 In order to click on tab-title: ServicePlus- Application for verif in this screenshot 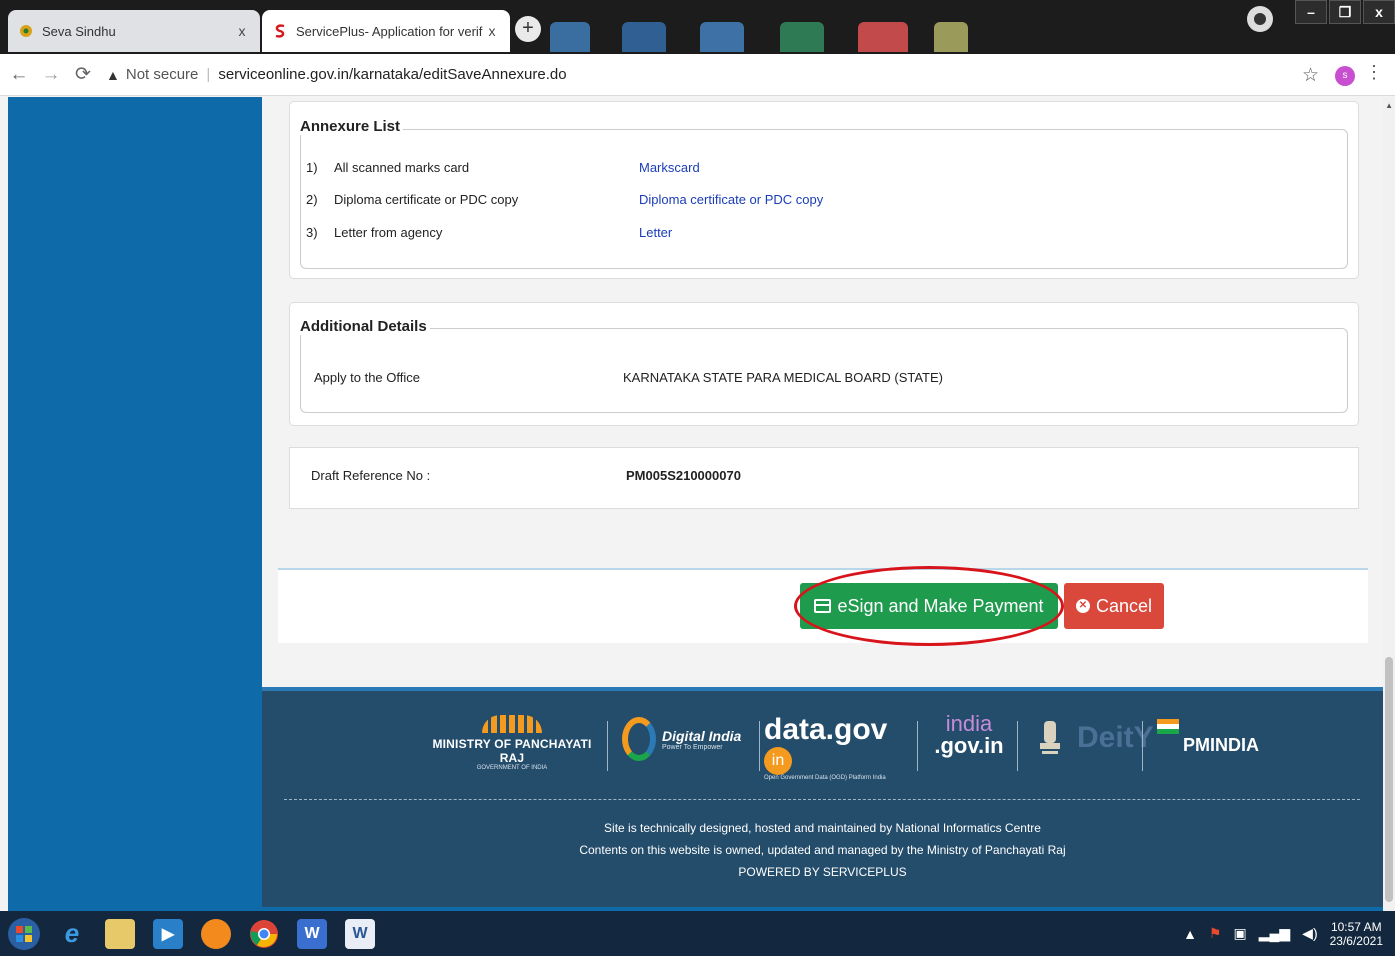, I will do `click(389, 31)`.